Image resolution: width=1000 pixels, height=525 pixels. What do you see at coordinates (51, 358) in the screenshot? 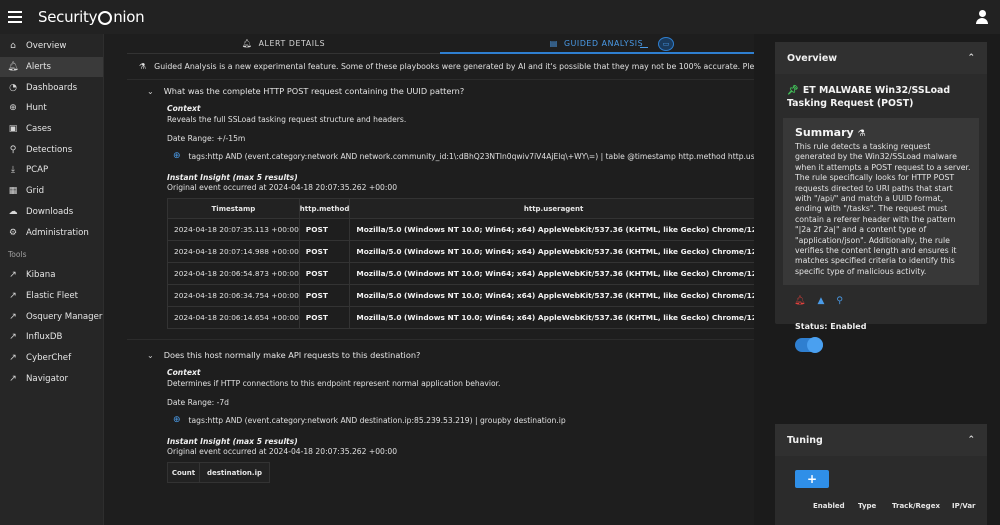
I see `sidebar-tool-cyberchef: ↗ CyberChef` at bounding box center [51, 358].